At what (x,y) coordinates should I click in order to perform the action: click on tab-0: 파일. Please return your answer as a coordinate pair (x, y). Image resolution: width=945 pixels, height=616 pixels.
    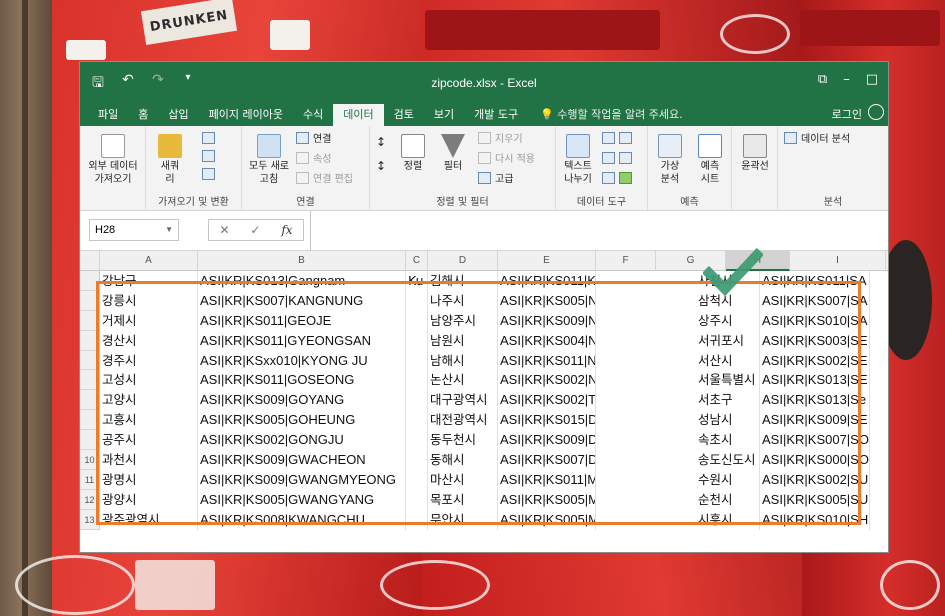
    Looking at the image, I should click on (108, 115).